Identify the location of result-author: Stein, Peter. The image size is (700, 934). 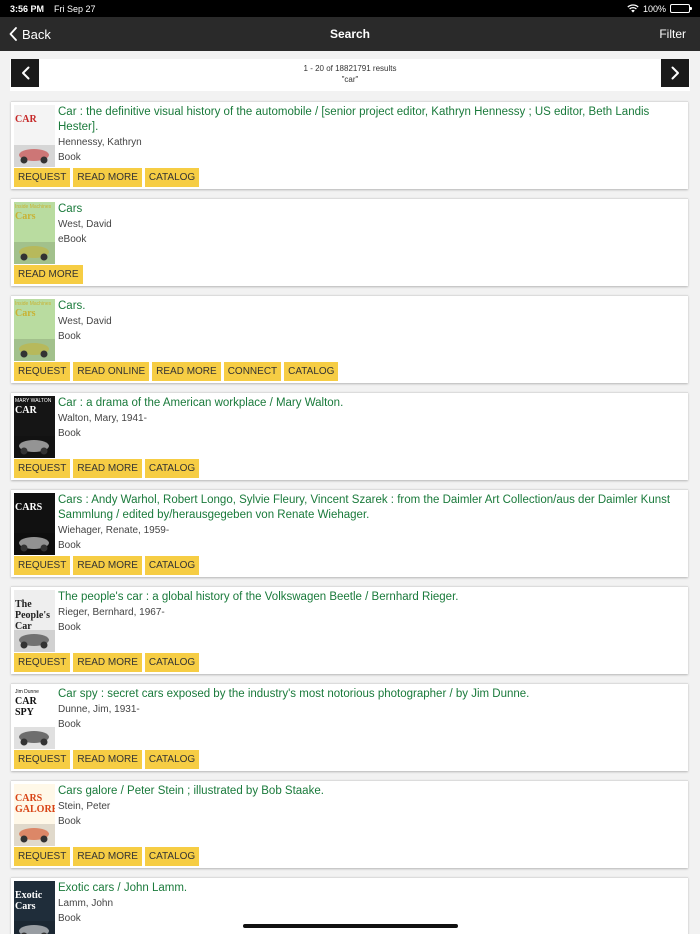
(84, 806).